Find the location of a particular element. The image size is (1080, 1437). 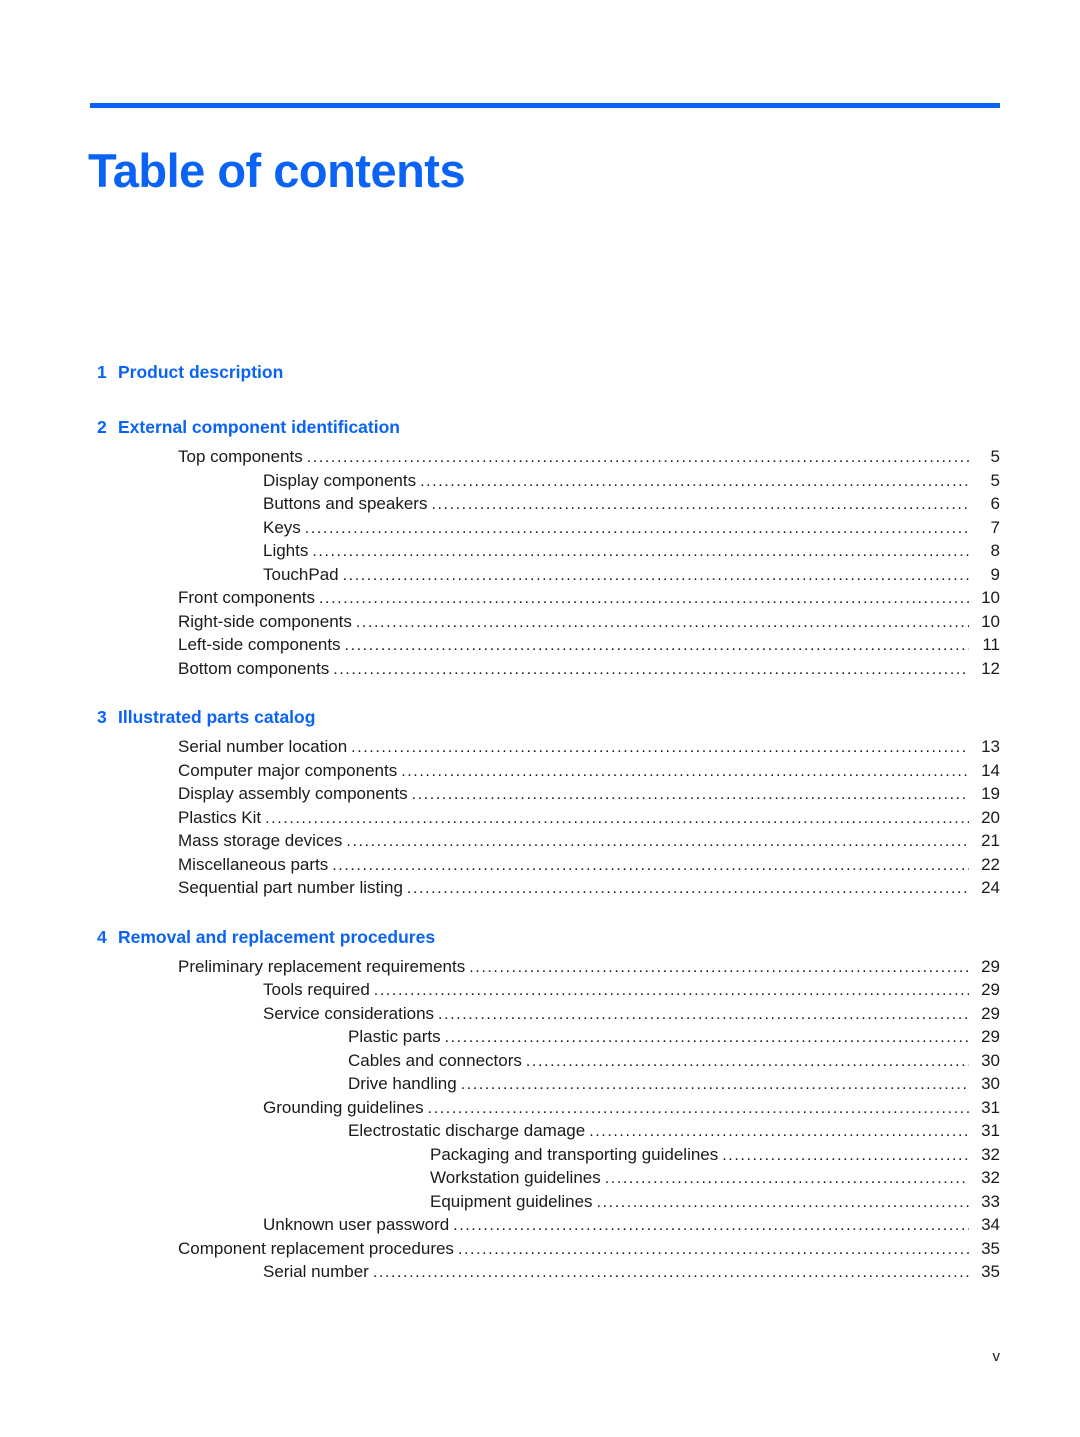

toc-entry-label: Electrostatic discharge damage is located at coordinates (467, 1130).